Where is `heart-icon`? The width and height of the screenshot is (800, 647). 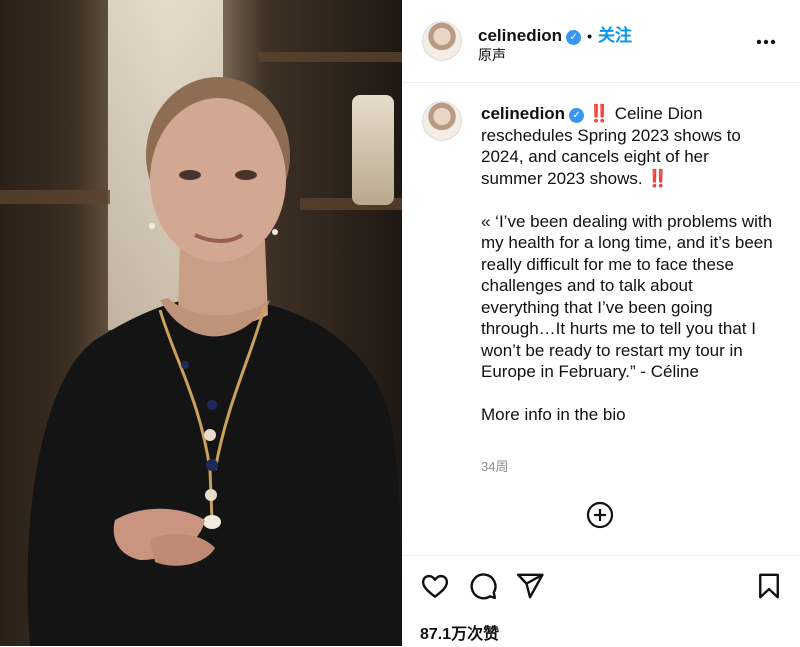 heart-icon is located at coordinates (435, 586).